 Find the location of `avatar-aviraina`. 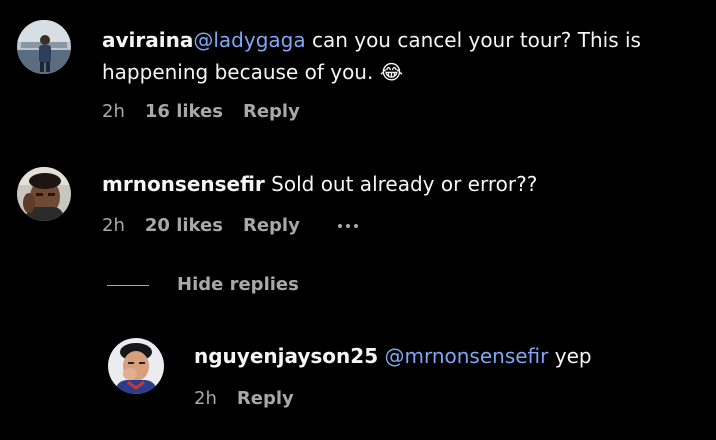

avatar-aviraina is located at coordinates (44, 47).